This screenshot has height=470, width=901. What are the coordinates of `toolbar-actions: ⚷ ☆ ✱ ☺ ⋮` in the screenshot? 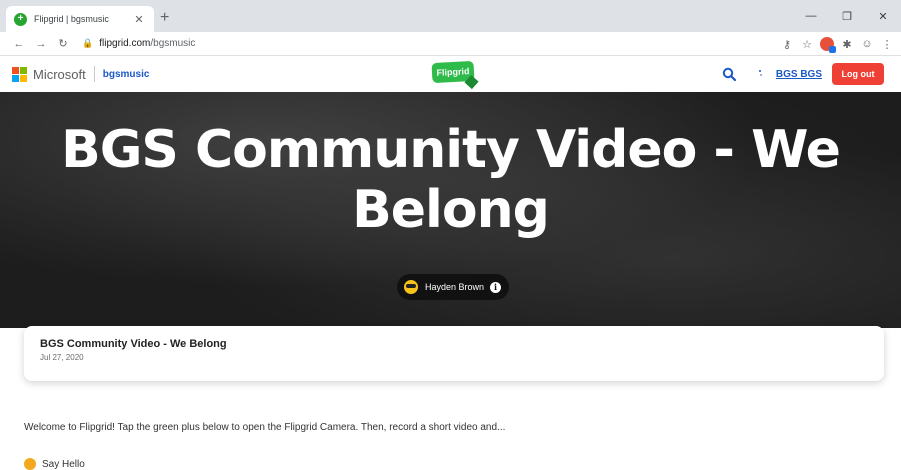 It's located at (837, 44).